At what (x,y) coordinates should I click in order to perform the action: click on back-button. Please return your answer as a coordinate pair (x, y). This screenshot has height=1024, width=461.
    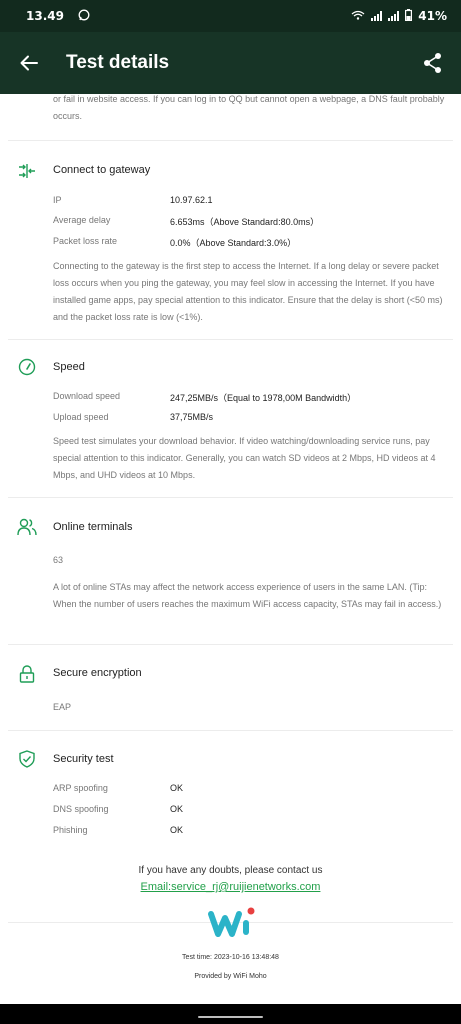
    Looking at the image, I should click on (29, 63).